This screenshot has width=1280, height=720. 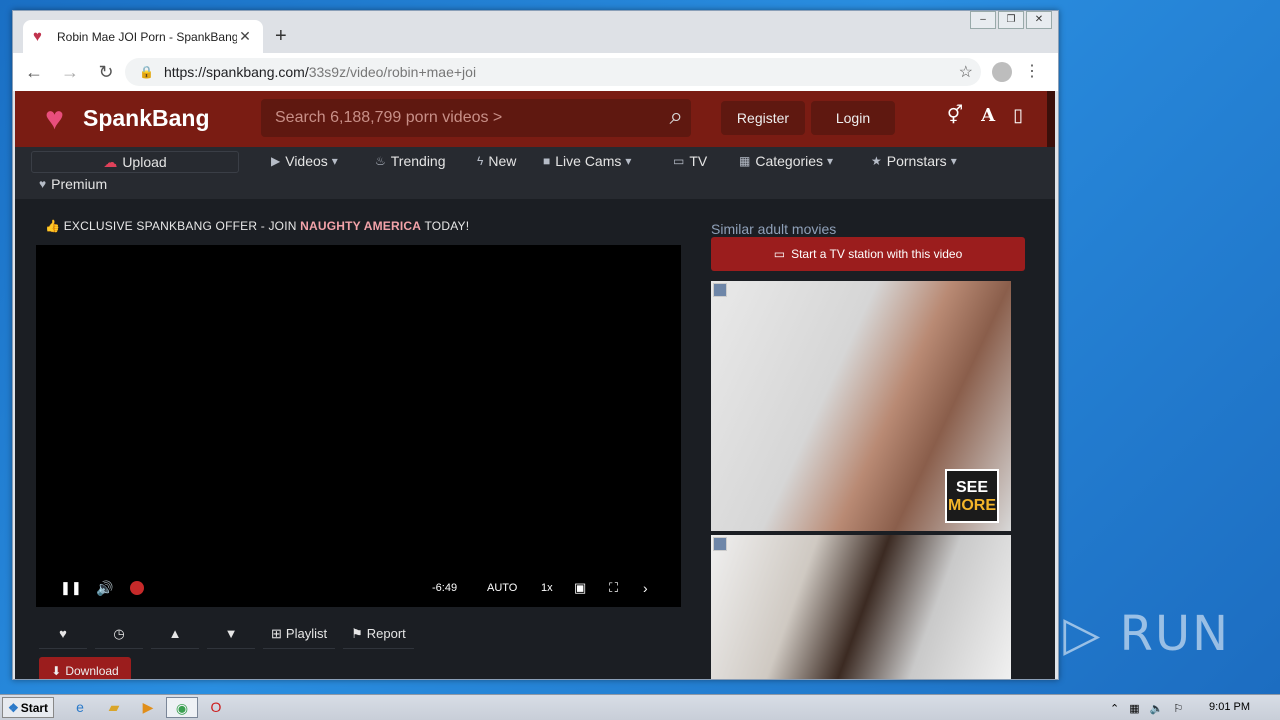 I want to click on logo-heart-icon: ♥, so click(x=54, y=118).